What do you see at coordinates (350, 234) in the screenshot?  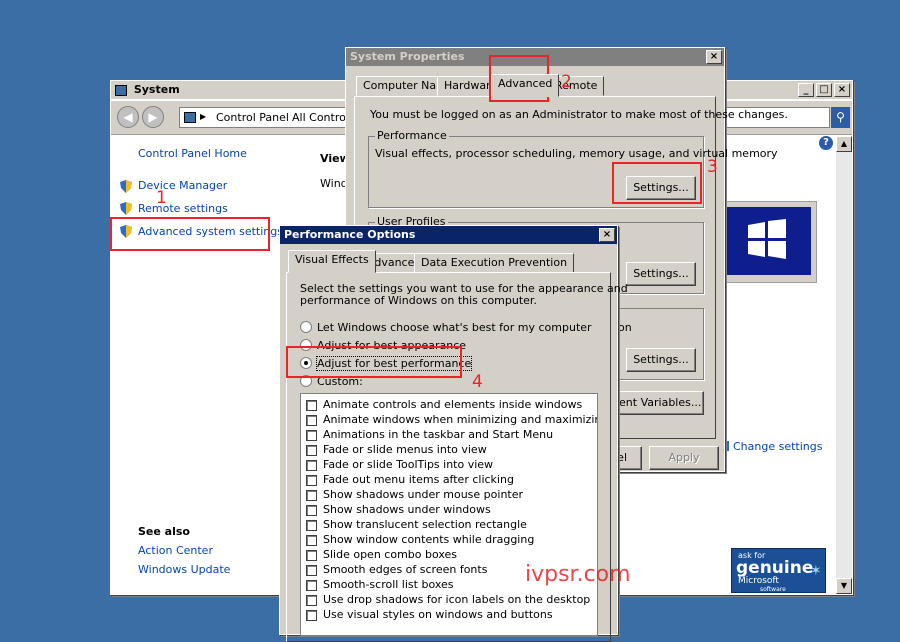 I see `perf-title: Performance Options` at bounding box center [350, 234].